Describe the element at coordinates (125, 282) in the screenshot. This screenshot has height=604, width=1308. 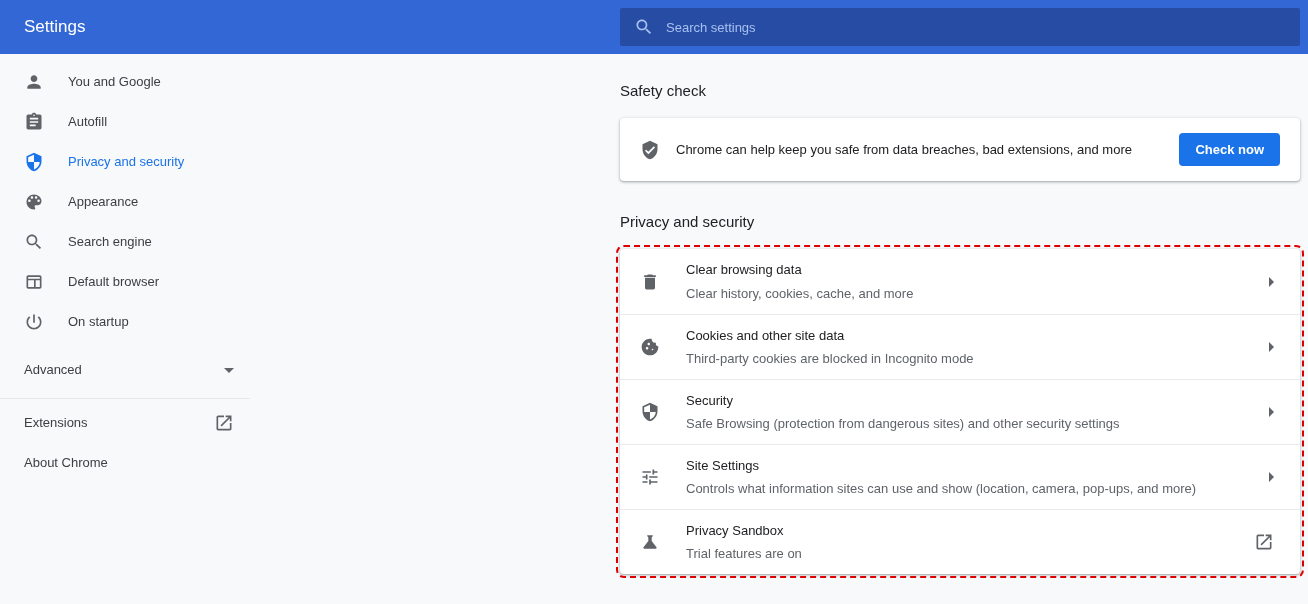
I see `sidebar-item: Default browser` at that location.